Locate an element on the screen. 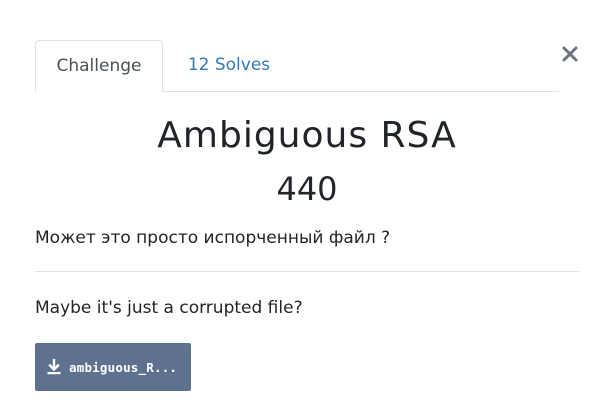 This screenshot has height=405, width=615. challenge-points: 440 is located at coordinates (307, 189).